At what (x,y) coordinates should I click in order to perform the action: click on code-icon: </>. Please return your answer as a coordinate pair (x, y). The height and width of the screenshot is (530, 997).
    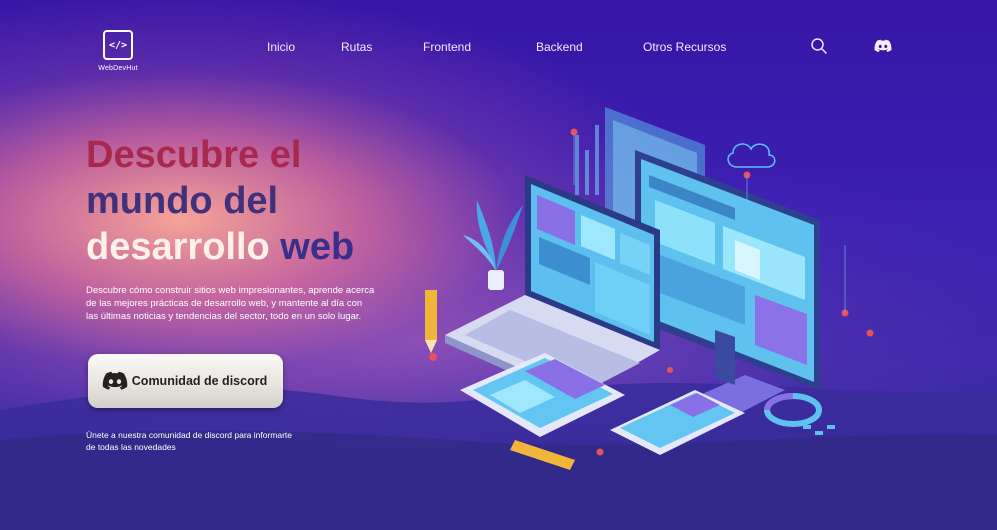
    Looking at the image, I should click on (118, 45).